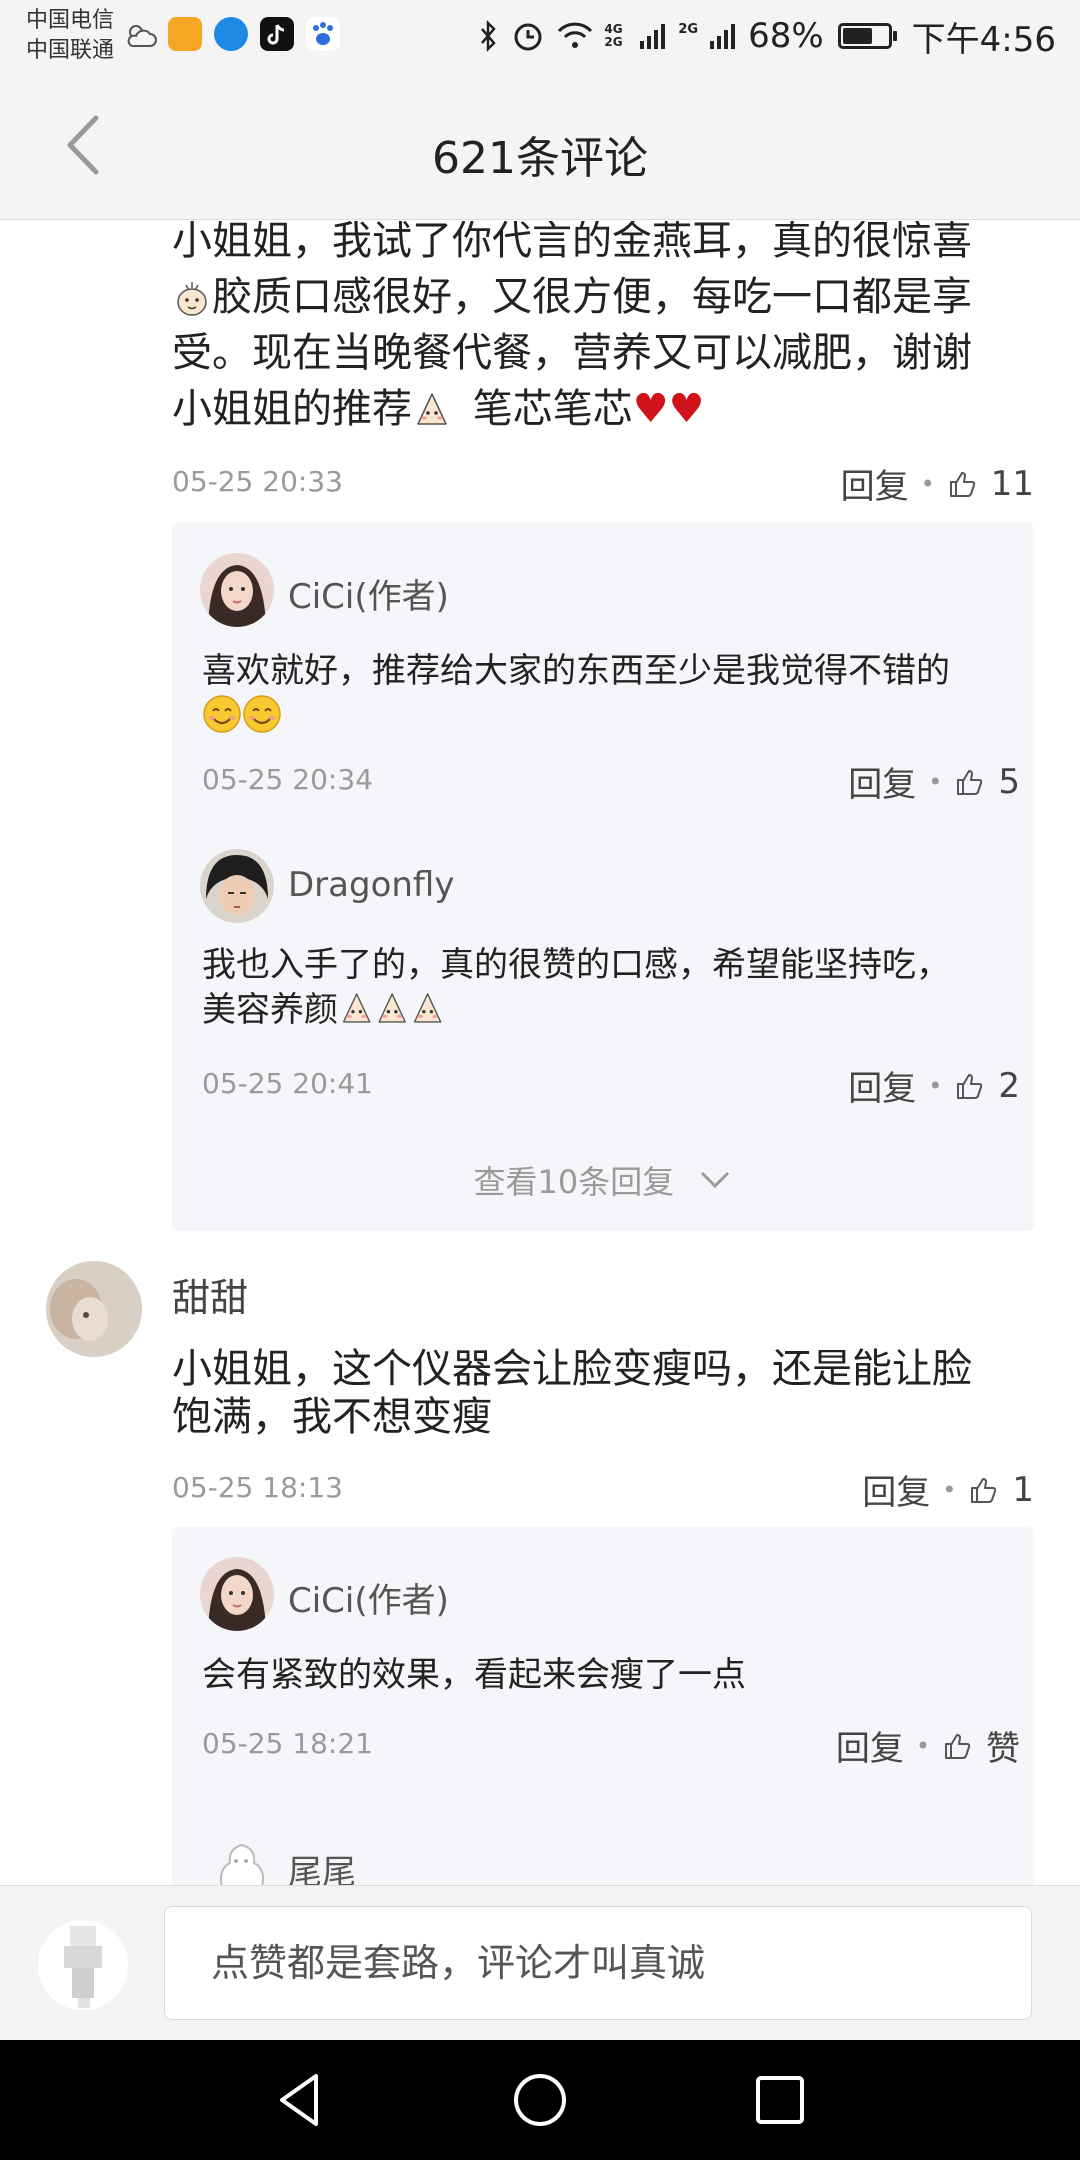 The height and width of the screenshot is (2160, 1080). What do you see at coordinates (540, 158) in the screenshot?
I see `page-title: 621条评论` at bounding box center [540, 158].